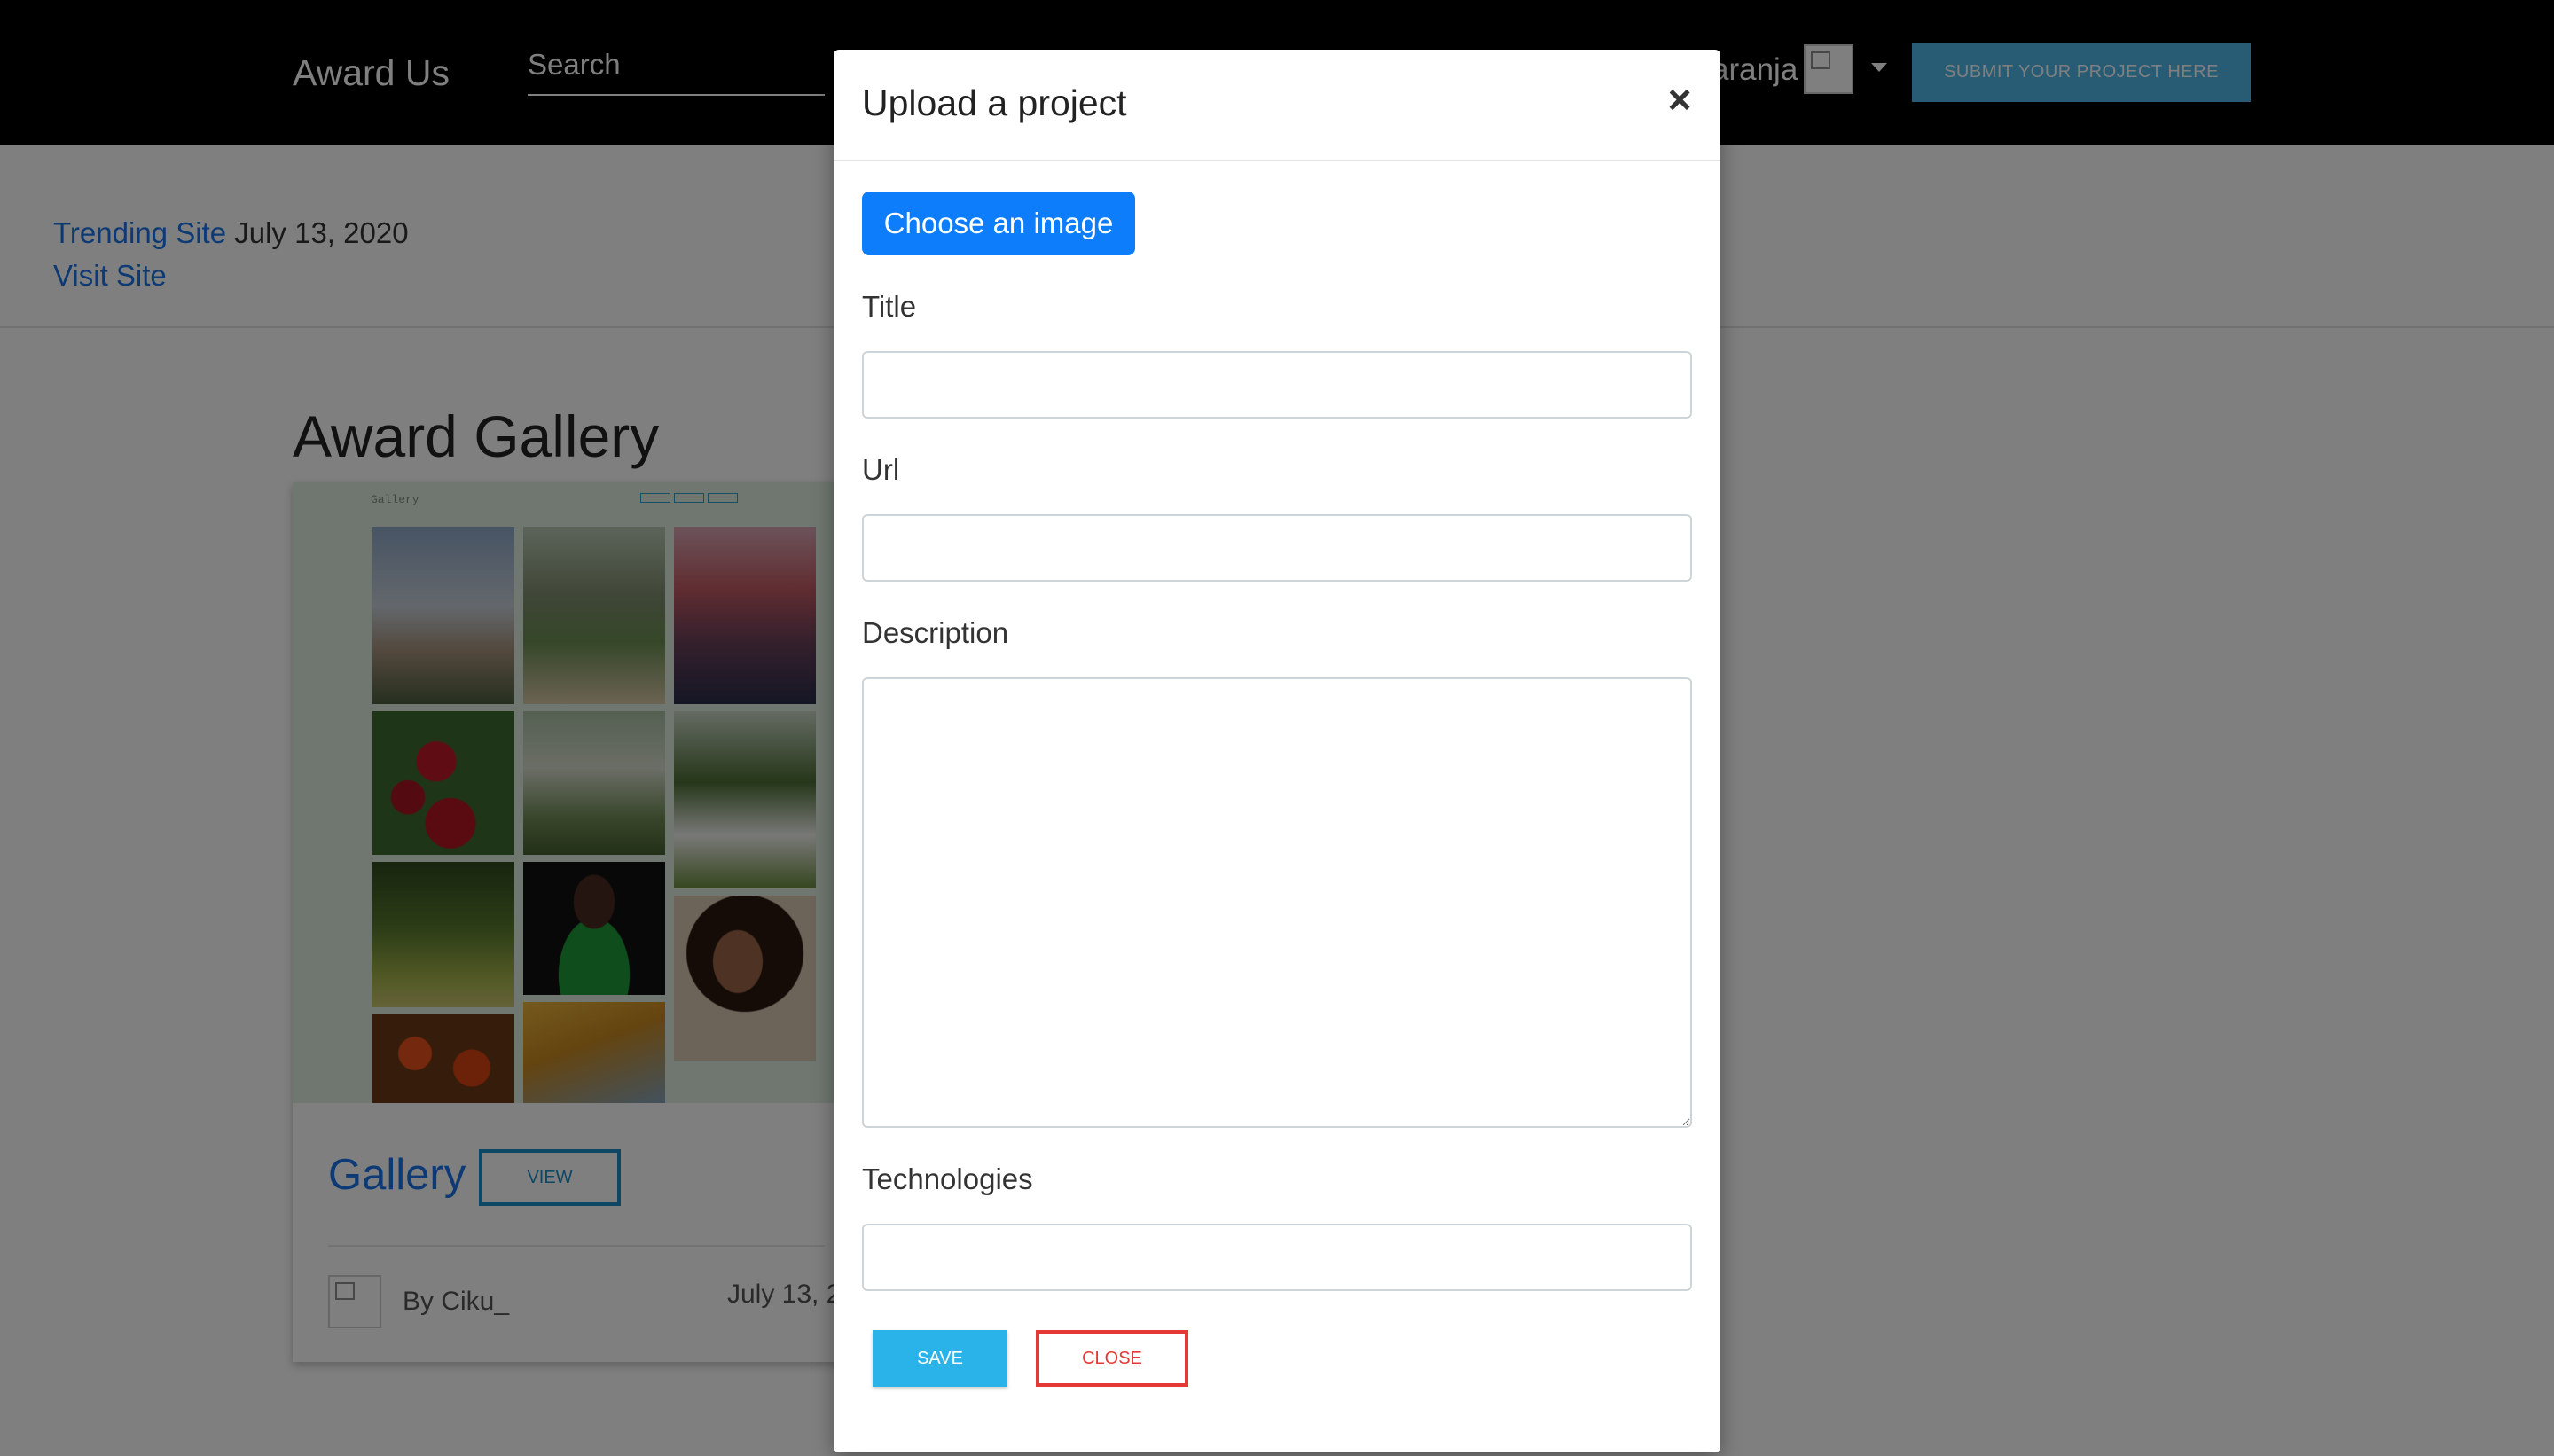 This screenshot has width=2554, height=1456. What do you see at coordinates (1277, 902) in the screenshot?
I see `description-textarea` at bounding box center [1277, 902].